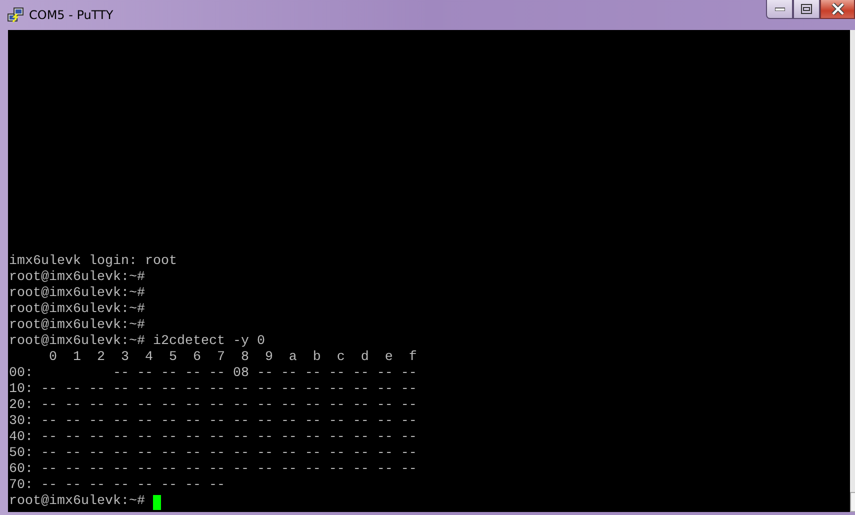 The image size is (855, 515). I want to click on minimize-icon, so click(779, 9).